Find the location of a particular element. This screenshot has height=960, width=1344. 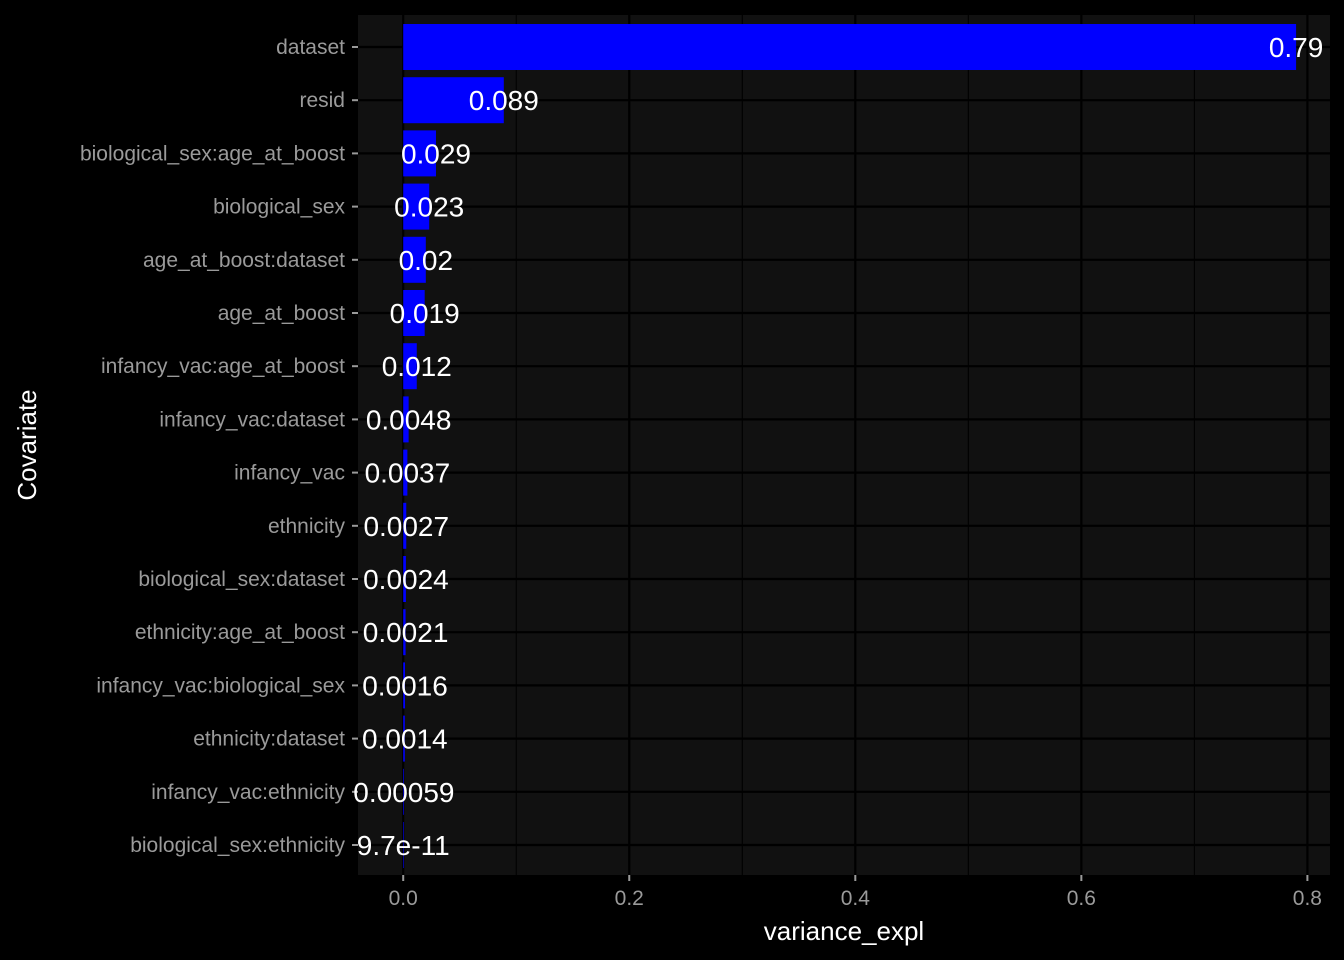

bar-value-label: 0.023 is located at coordinates (429, 207).